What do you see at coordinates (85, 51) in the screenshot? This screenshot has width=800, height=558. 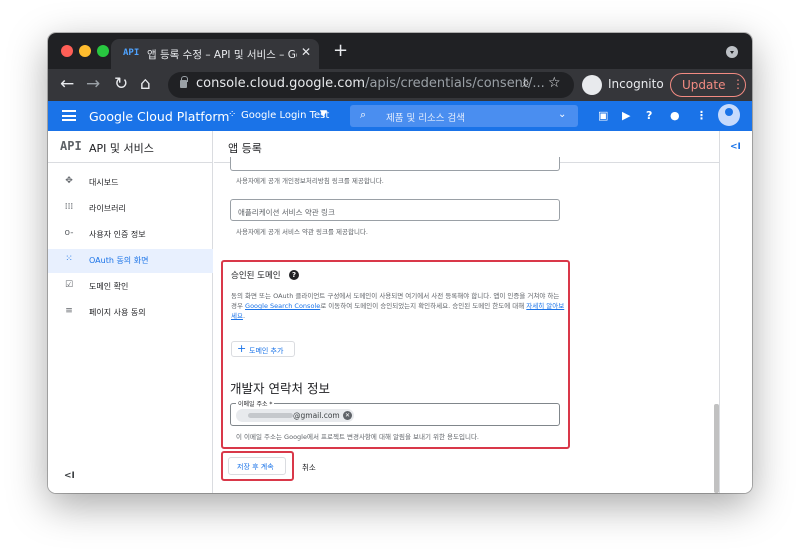 I see `minimize-window-button` at bounding box center [85, 51].